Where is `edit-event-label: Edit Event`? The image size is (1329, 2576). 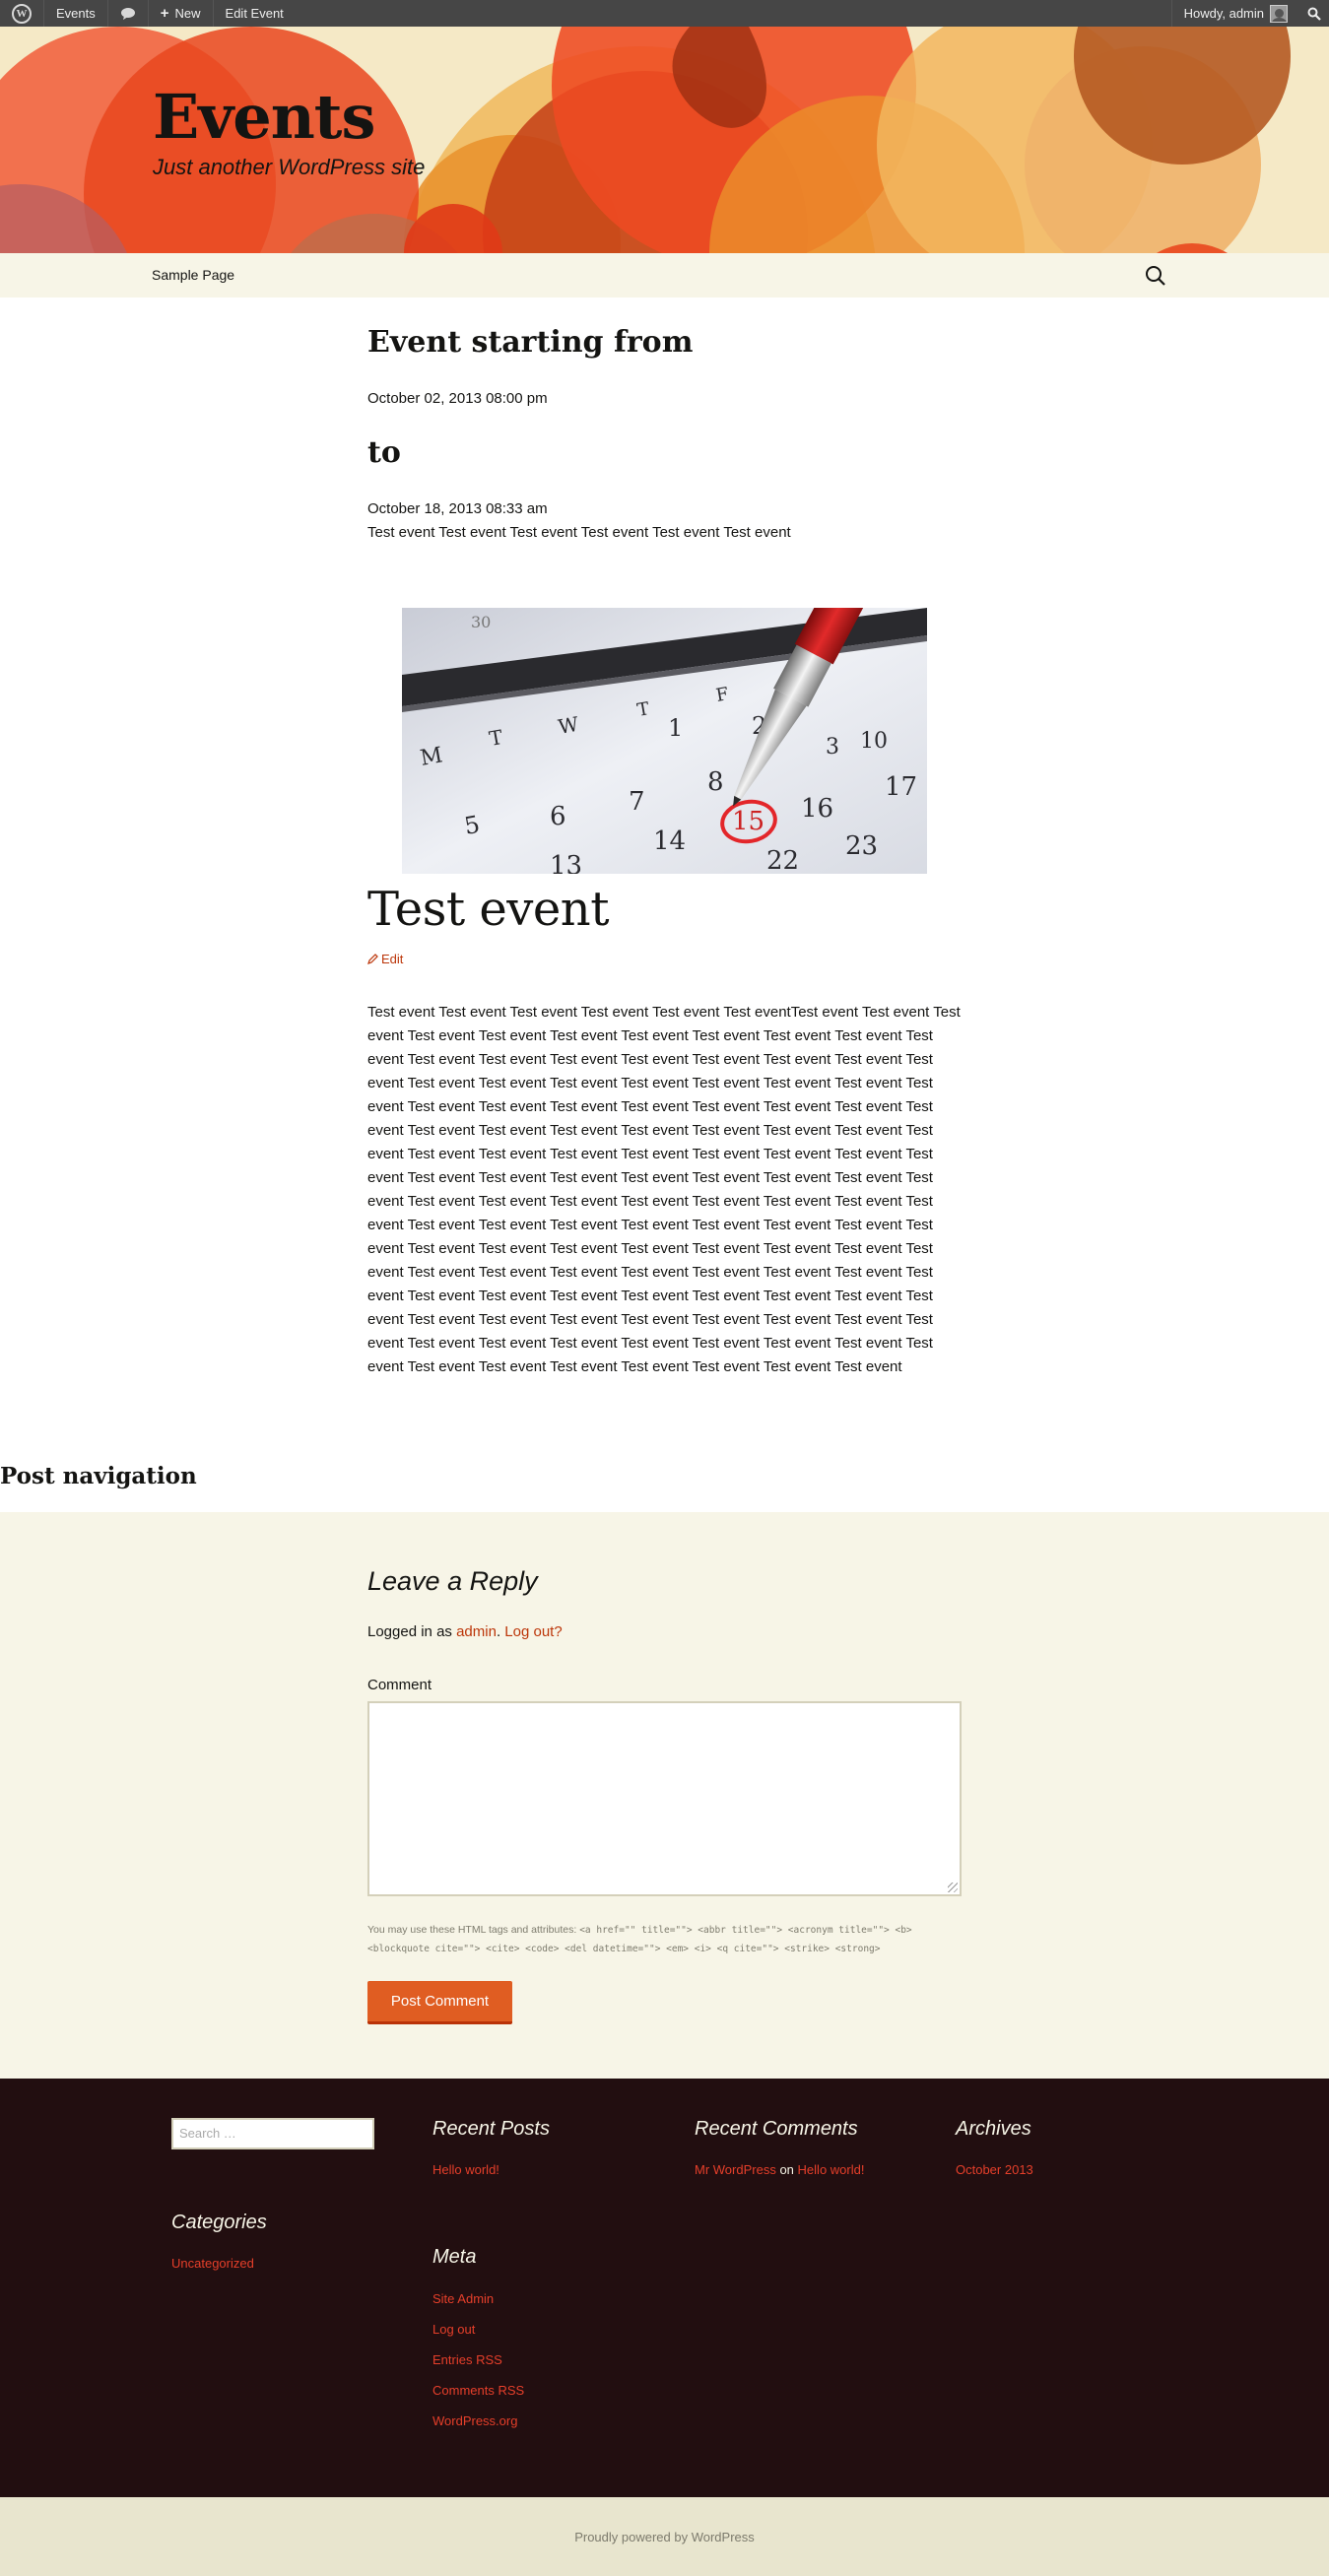
edit-event-label: Edit Event is located at coordinates (254, 14).